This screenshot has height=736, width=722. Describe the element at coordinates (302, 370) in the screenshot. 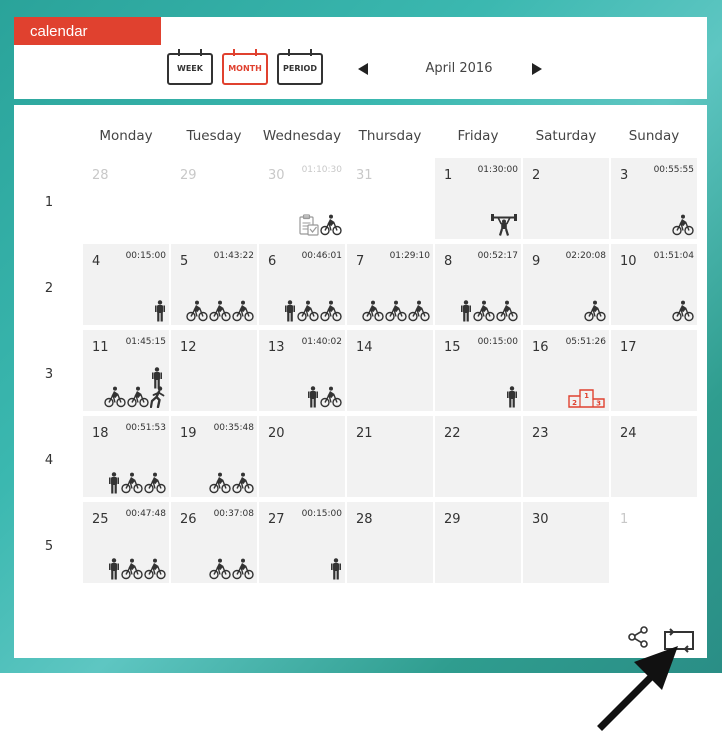

I see `calendar-day-cell: 13 01:40:02` at that location.